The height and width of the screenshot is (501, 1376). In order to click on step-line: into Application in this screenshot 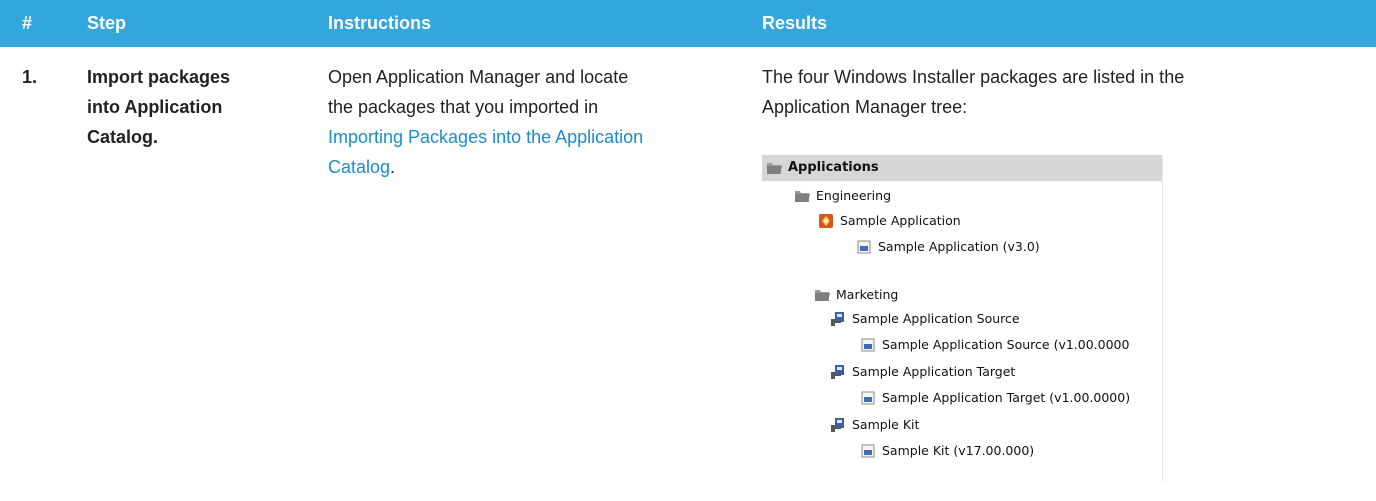, I will do `click(155, 107)`.